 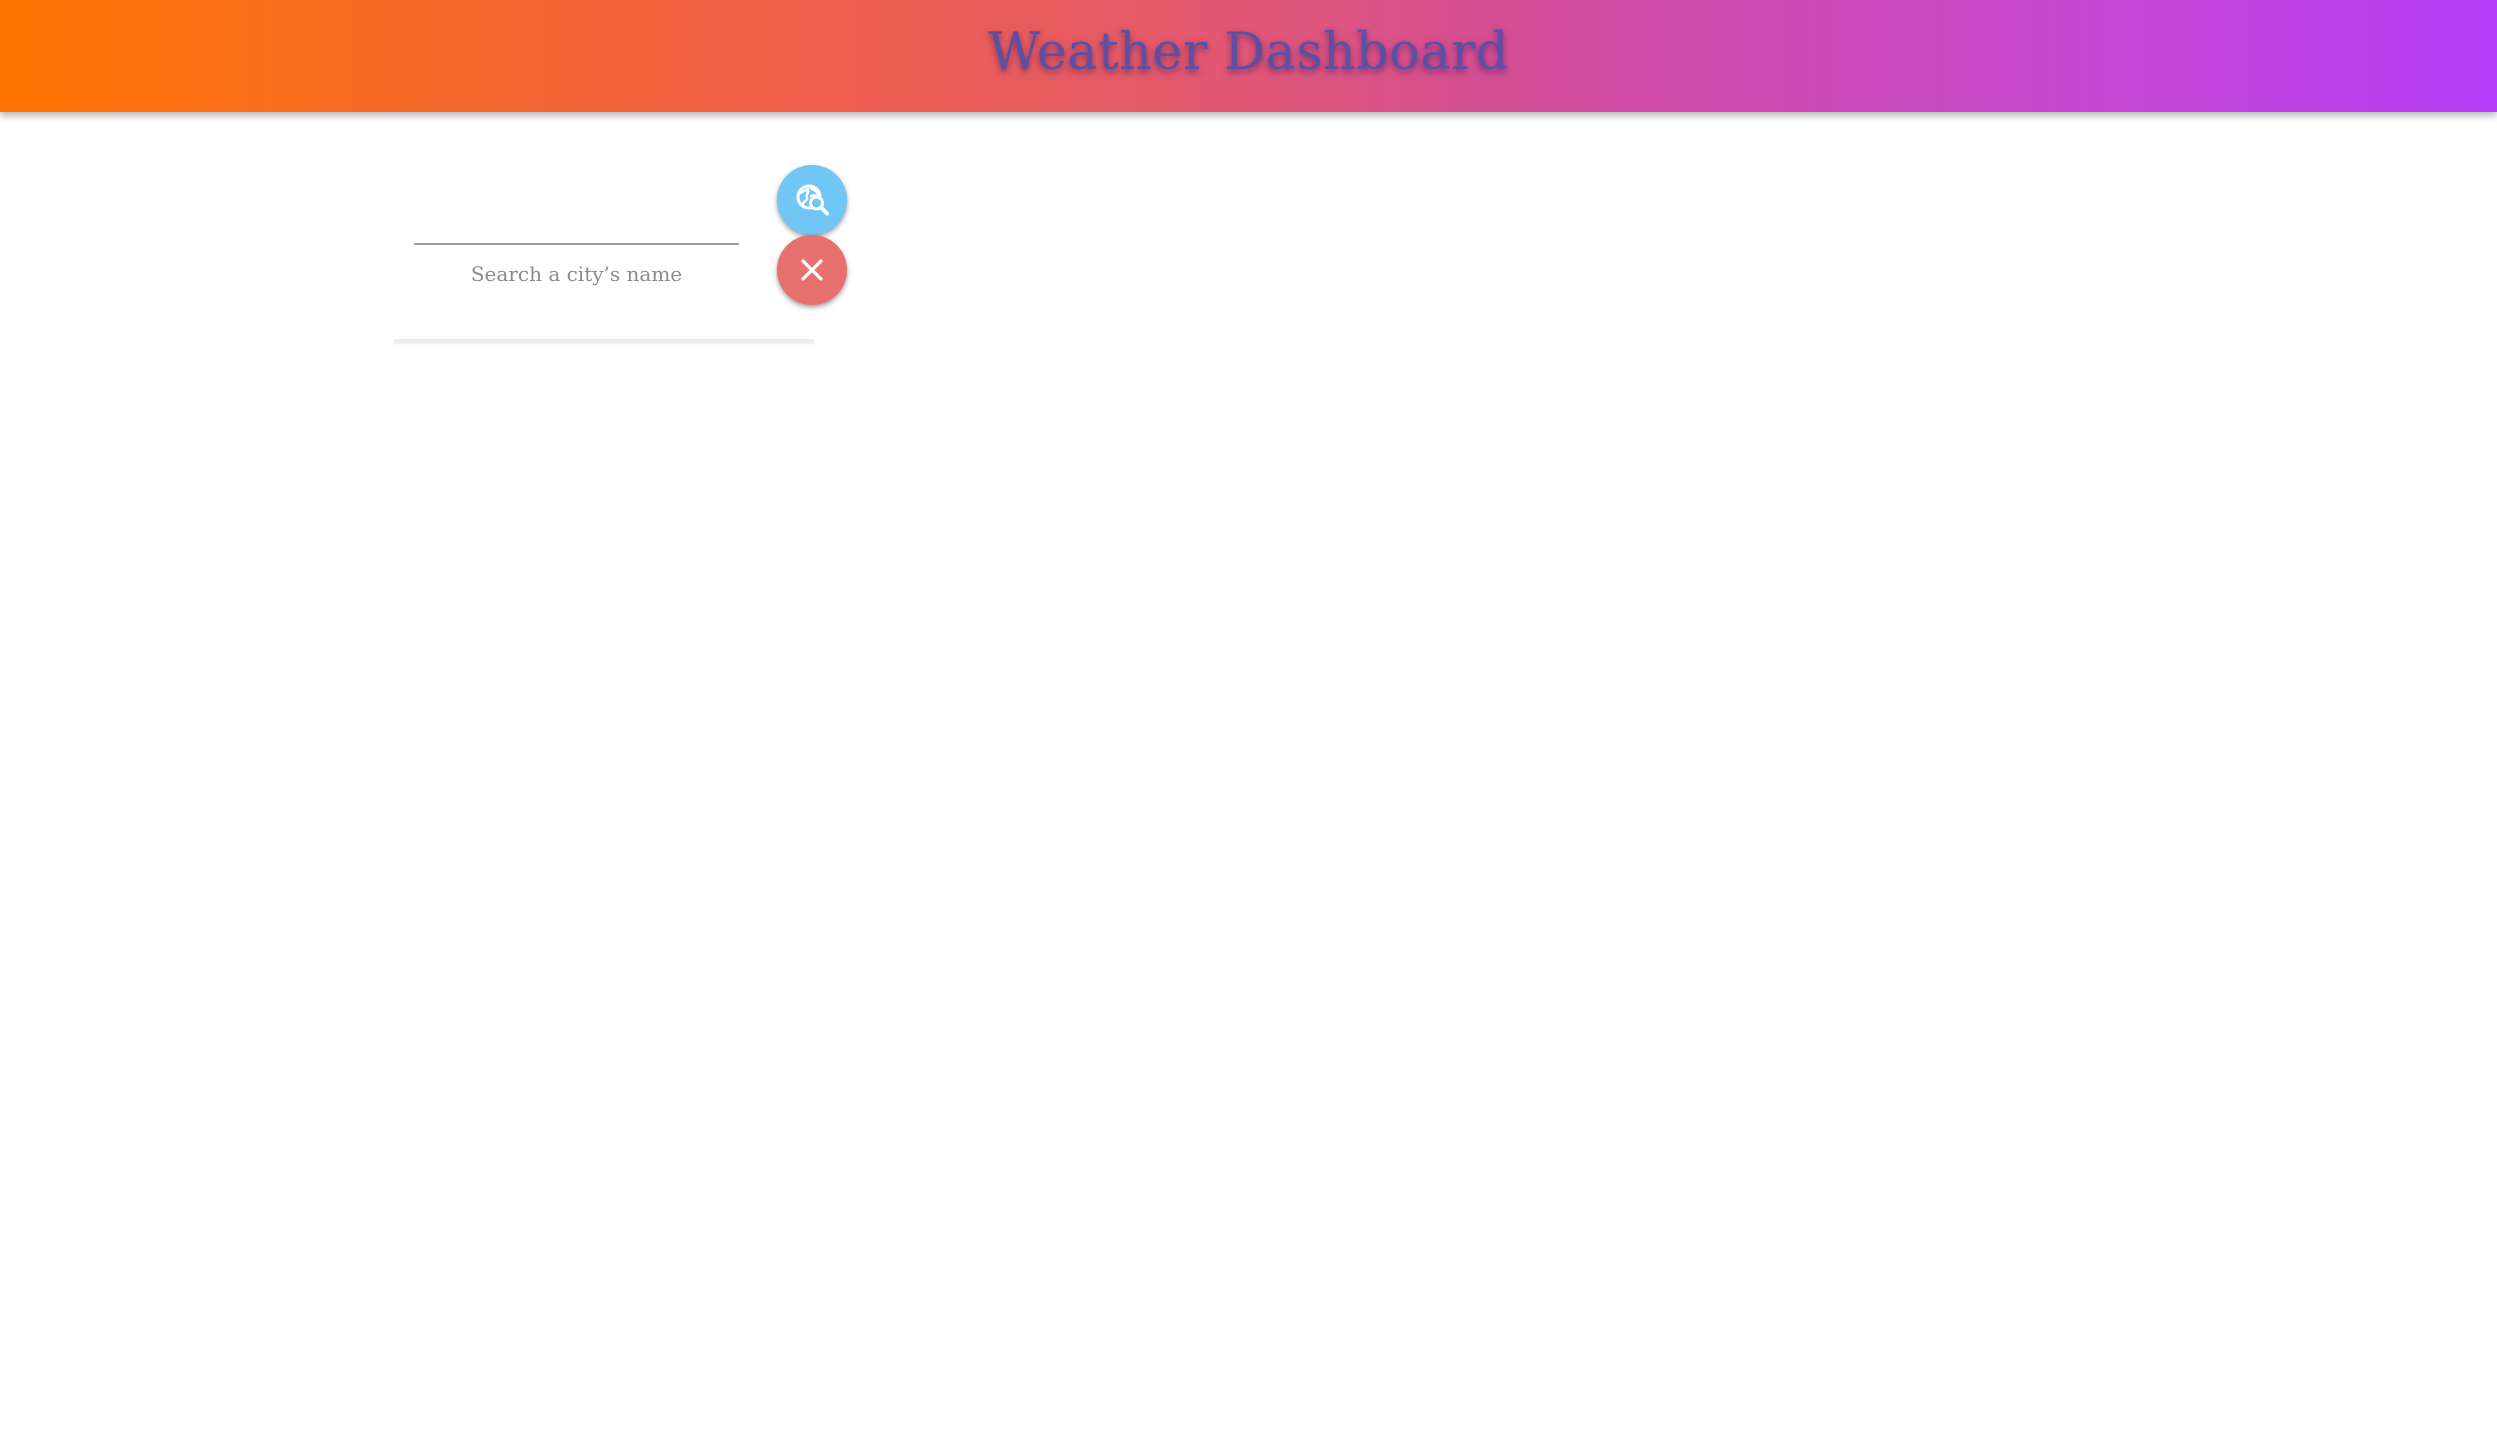 I want to click on search-button, so click(x=812, y=200).